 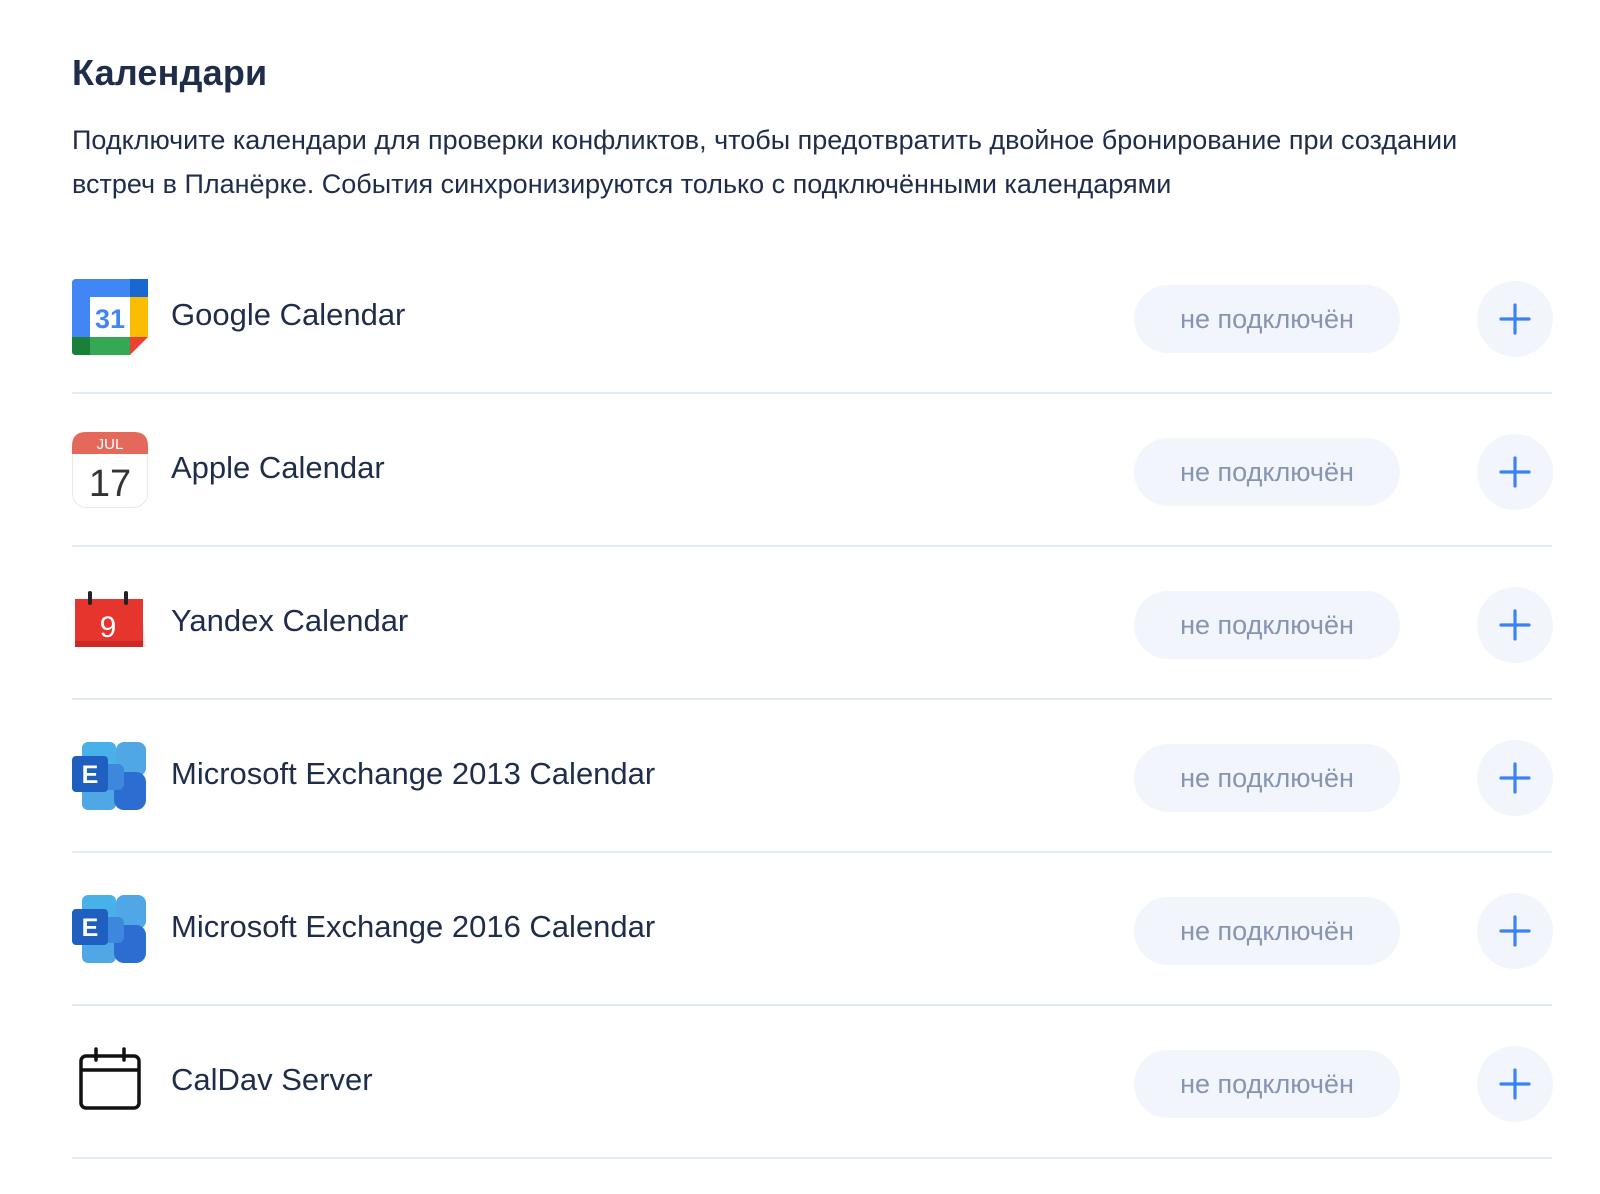 I want to click on apple-calendar-icon: JUL 17, so click(x=110, y=470).